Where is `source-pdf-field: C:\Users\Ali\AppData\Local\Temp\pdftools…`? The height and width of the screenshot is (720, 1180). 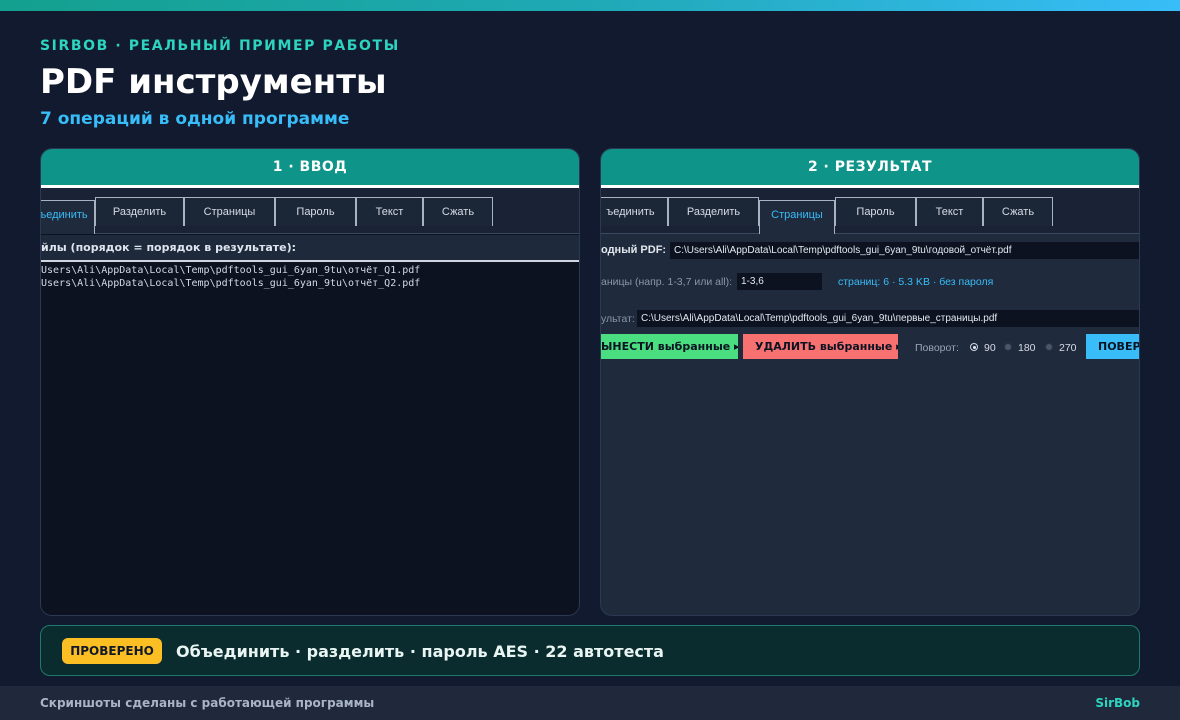 source-pdf-field: C:\Users\Ali\AppData\Local\Temp\pdftools… is located at coordinates (904, 250).